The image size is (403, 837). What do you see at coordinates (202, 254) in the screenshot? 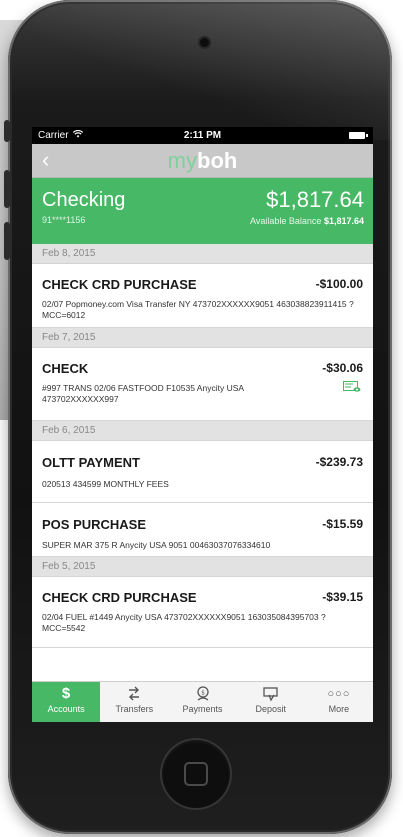
I see `date-header: Feb 8, 2015` at bounding box center [202, 254].